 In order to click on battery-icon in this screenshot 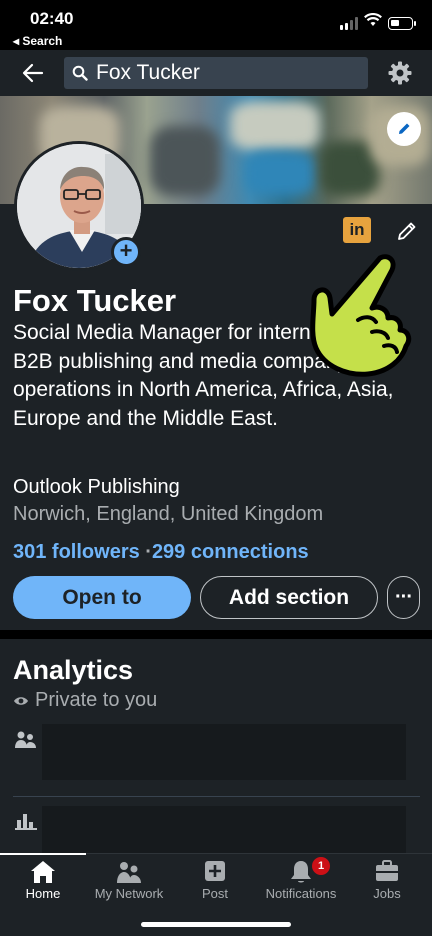, I will do `click(402, 23)`.